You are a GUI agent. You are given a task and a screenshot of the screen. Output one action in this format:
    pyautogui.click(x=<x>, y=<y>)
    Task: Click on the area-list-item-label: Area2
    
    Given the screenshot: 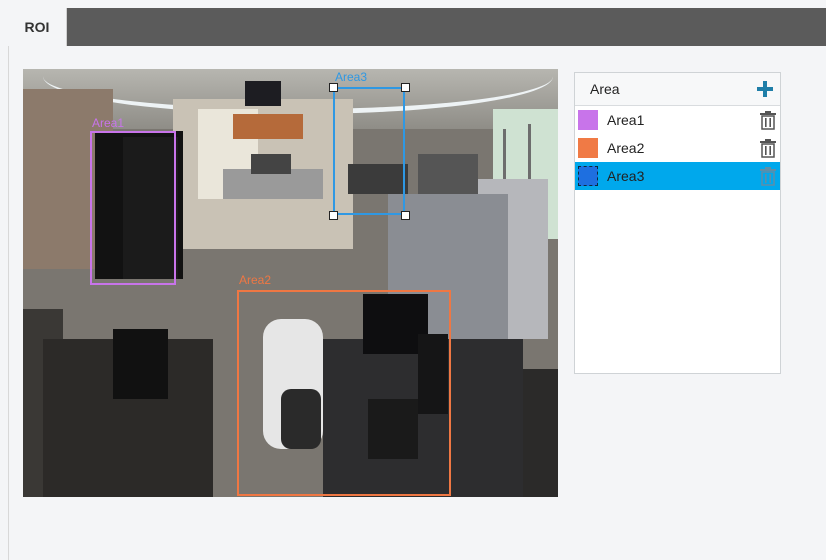 What is the action you would take?
    pyautogui.click(x=626, y=148)
    